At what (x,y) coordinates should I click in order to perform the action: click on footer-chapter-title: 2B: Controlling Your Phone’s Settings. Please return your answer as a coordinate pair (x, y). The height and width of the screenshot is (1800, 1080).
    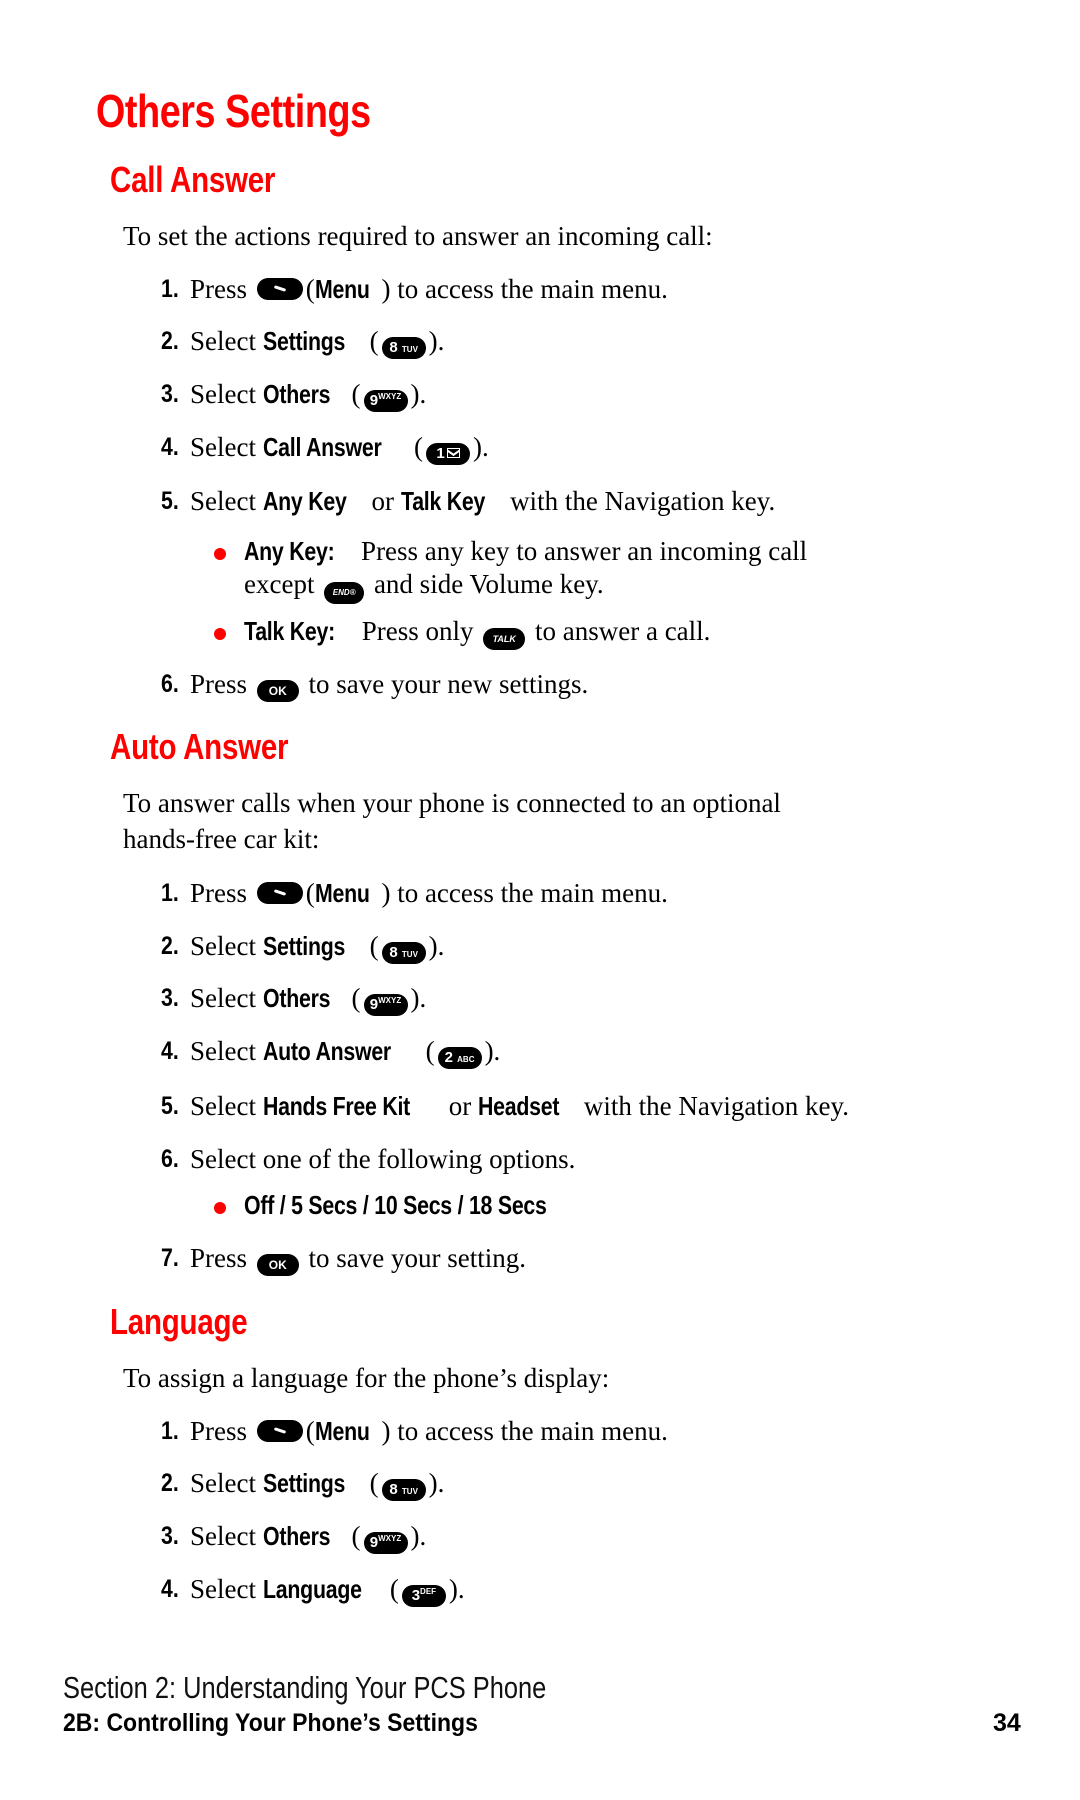
    Looking at the image, I should click on (270, 1723).